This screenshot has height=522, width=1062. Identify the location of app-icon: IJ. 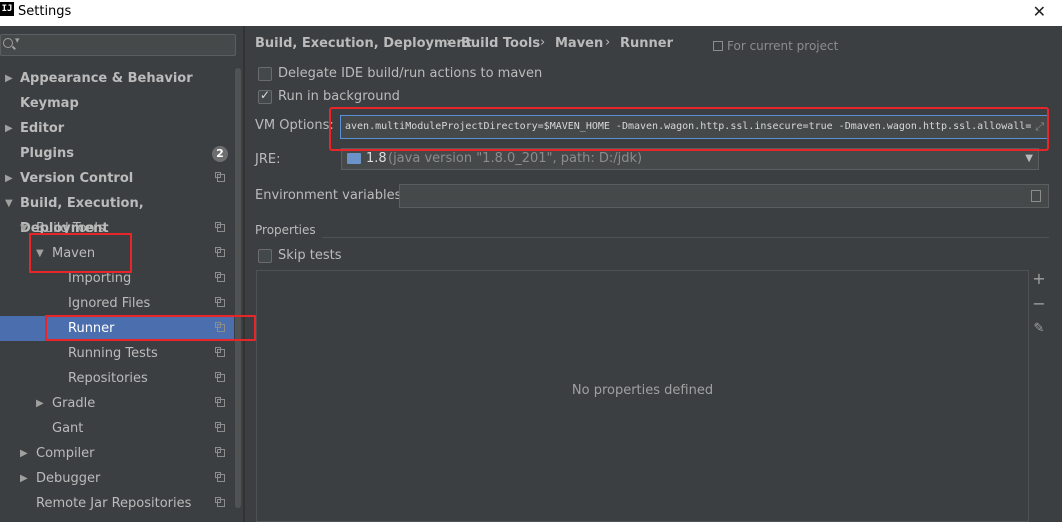
(7, 9).